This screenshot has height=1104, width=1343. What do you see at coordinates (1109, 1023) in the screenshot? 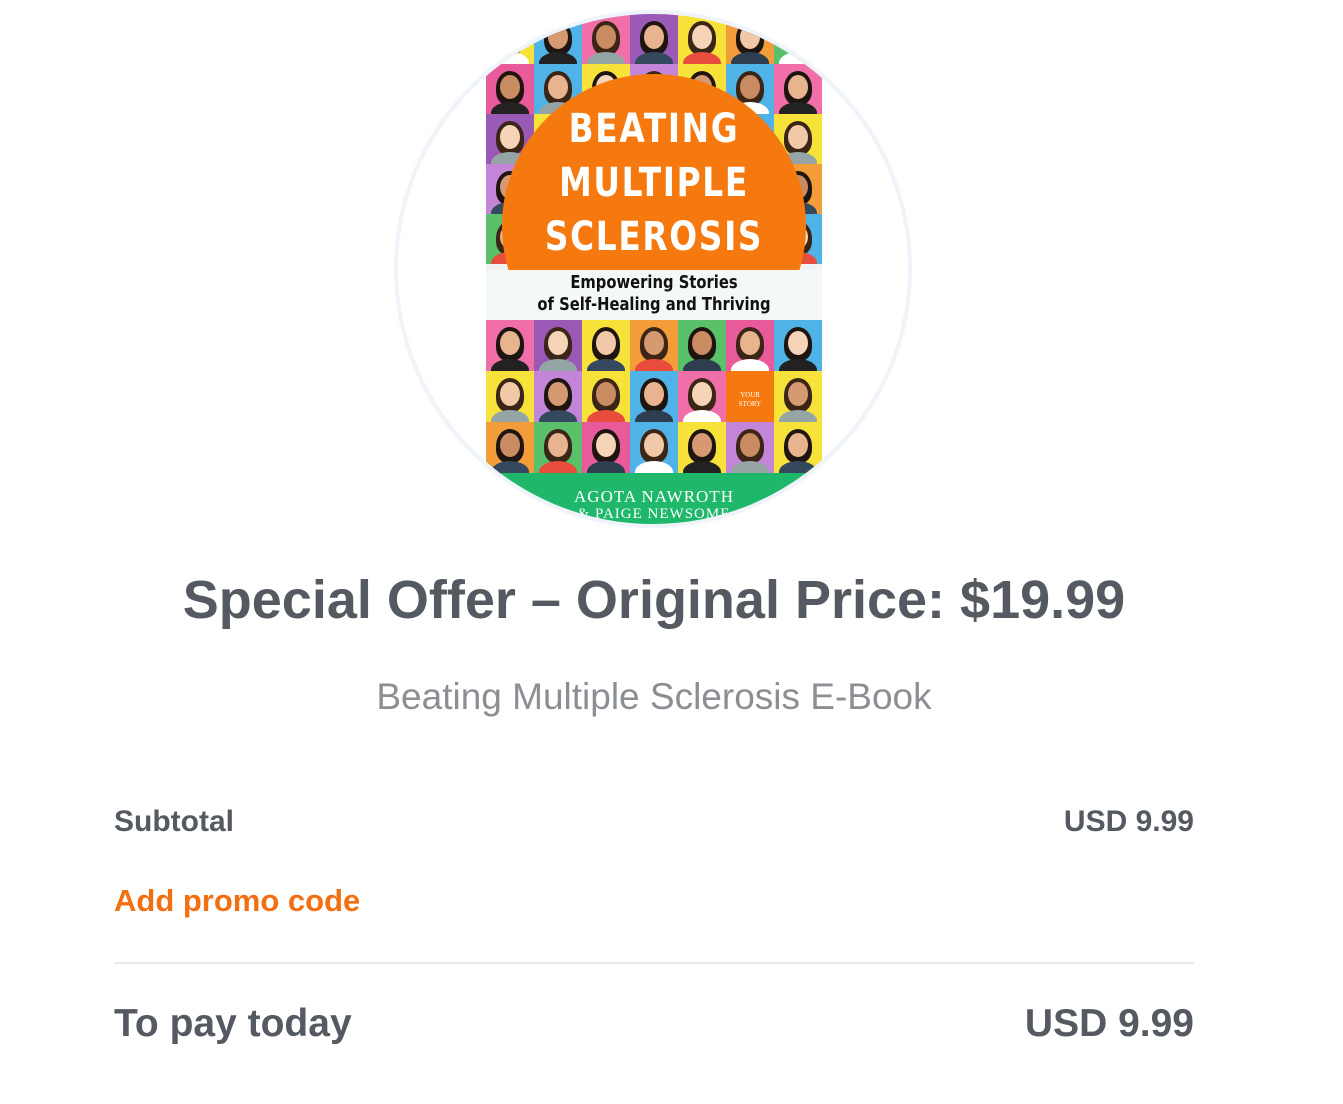
I see `total-value: USD 9.99` at bounding box center [1109, 1023].